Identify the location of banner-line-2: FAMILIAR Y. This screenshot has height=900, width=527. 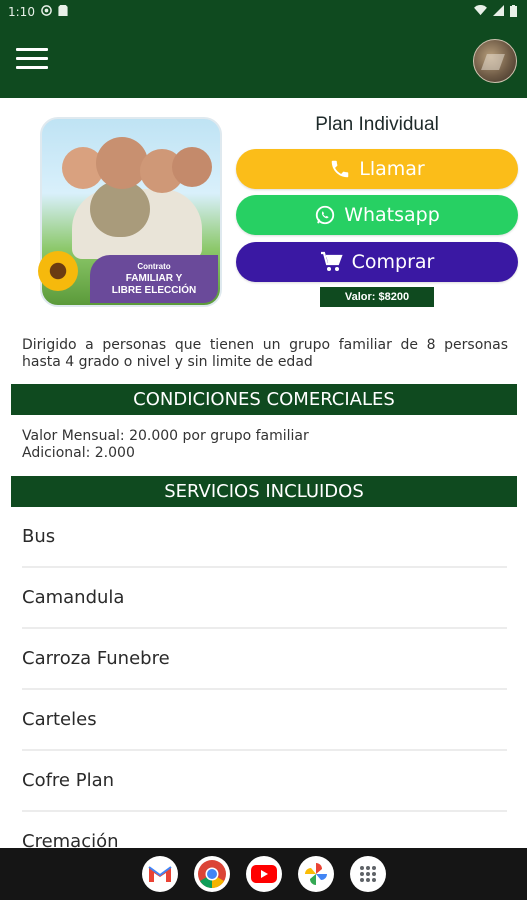
(154, 278).